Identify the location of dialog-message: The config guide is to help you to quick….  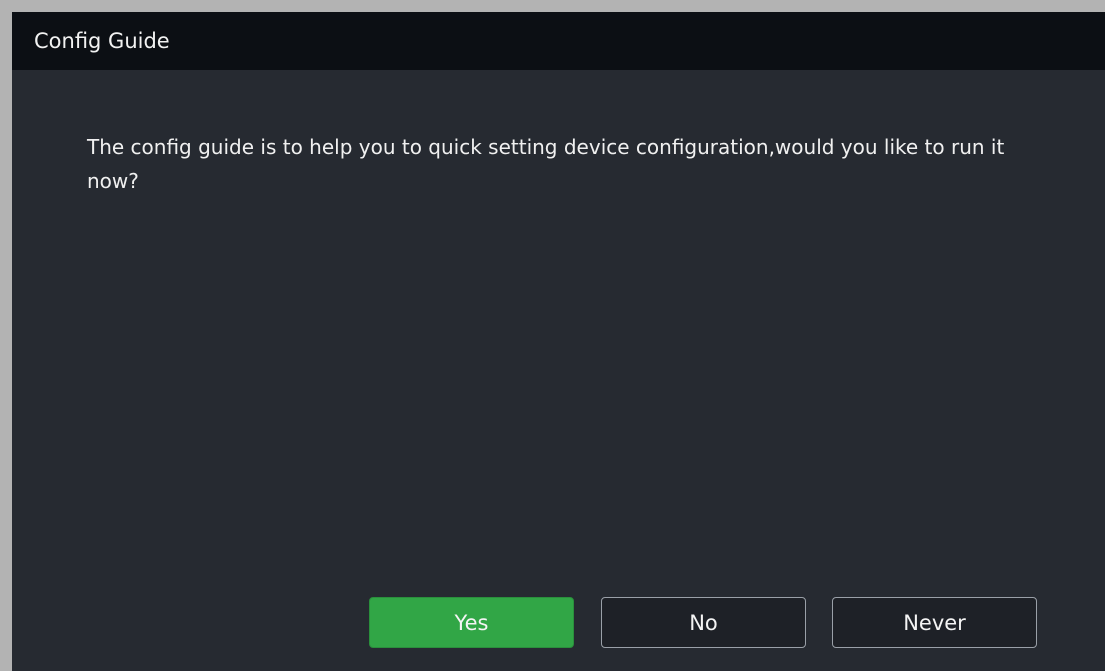
(546, 164).